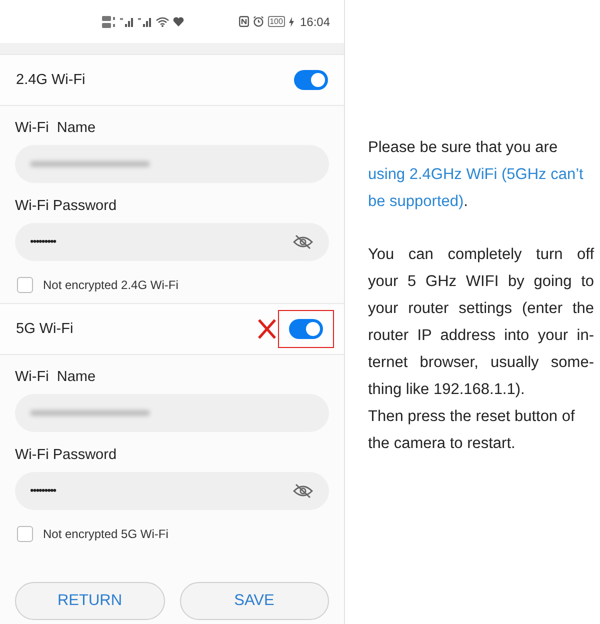 This screenshot has height=624, width=600. I want to click on instruction-text: You can completely turn off your 5 GHz WIFI by going to your router settings (enter the router IP address into your in- ternet browser, usually some- thing like 192.168.1.1)., so click(481, 322).